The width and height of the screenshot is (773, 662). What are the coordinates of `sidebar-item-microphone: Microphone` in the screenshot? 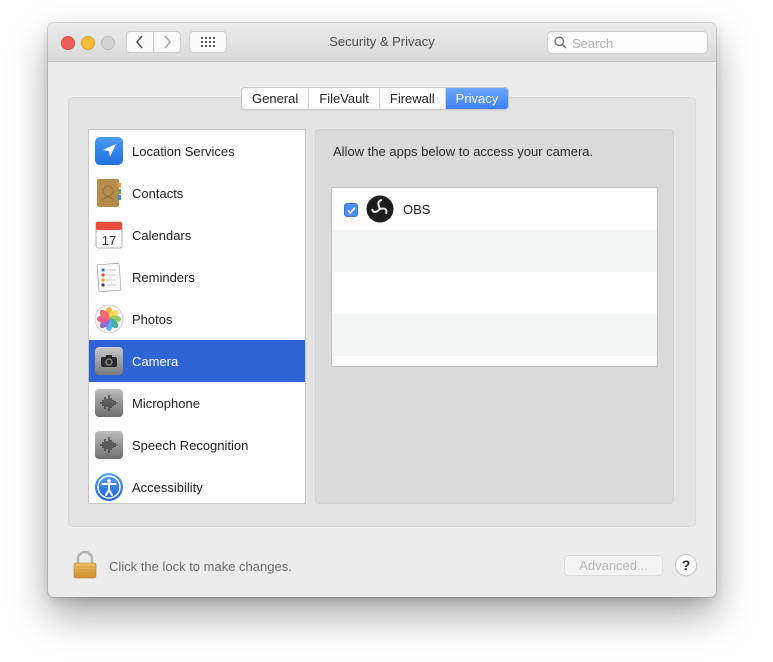 It's located at (197, 403).